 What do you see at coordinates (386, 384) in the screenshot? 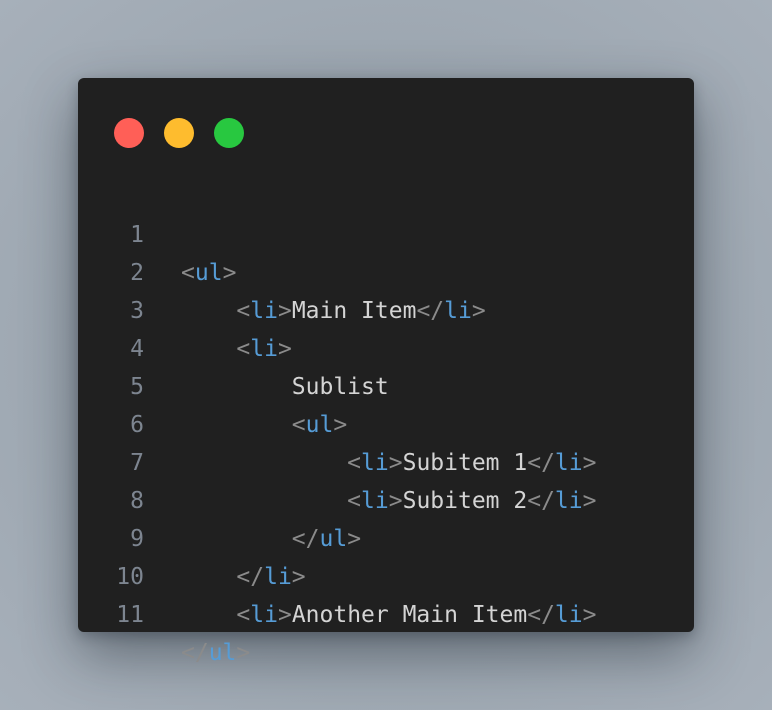
I see `code-line: 5 <ul>` at bounding box center [386, 384].